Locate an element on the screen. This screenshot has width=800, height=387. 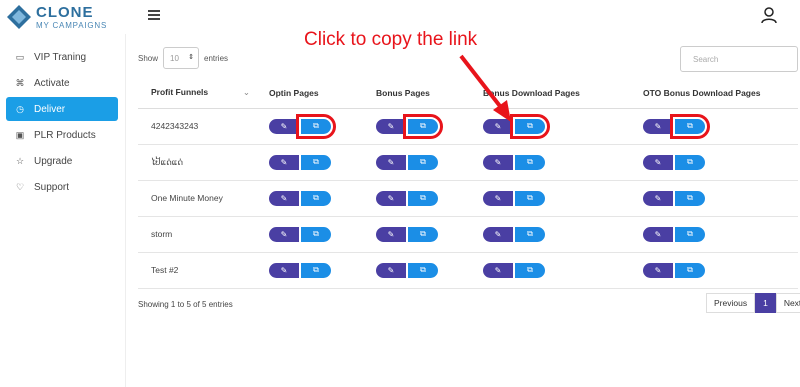
sidebar-item-upgrade: ☆ Upgrade is located at coordinates (62, 161).